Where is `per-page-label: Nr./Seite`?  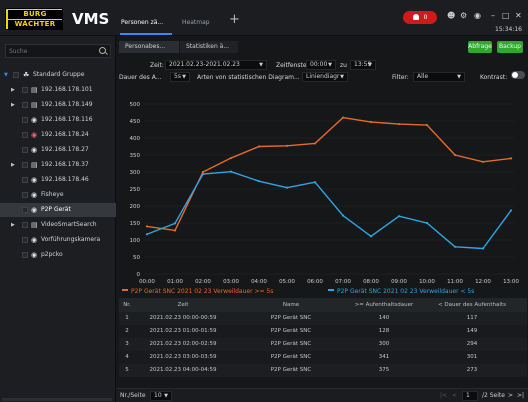
per-page-label: Nr./Seite is located at coordinates (133, 395).